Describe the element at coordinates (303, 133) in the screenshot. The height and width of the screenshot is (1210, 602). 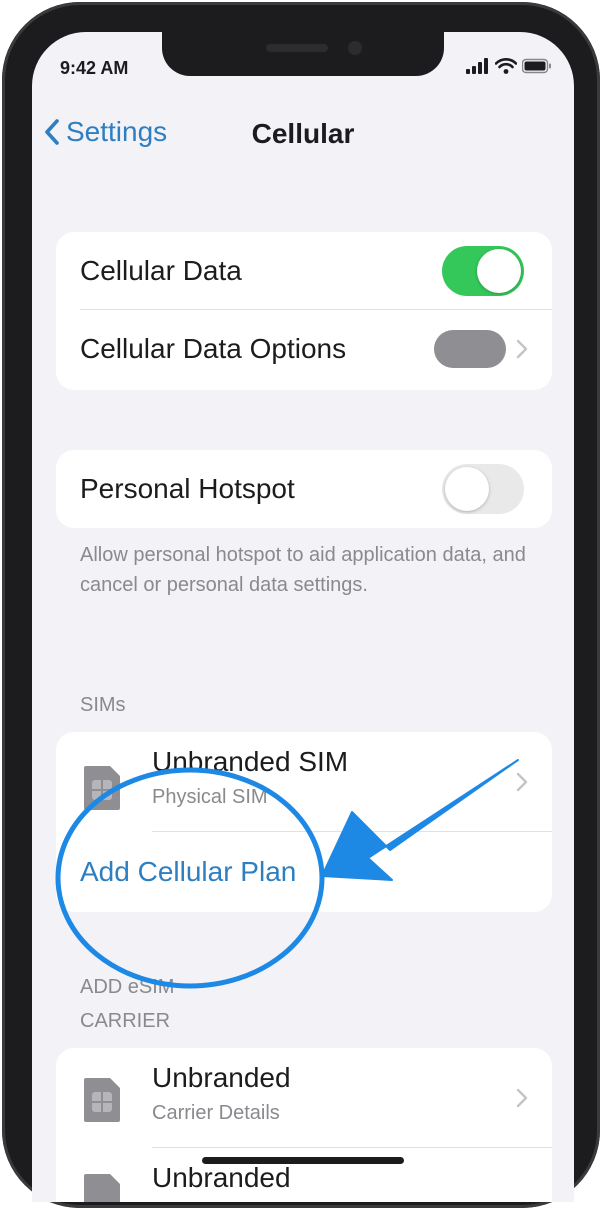
I see `page-title: Cellular` at that location.